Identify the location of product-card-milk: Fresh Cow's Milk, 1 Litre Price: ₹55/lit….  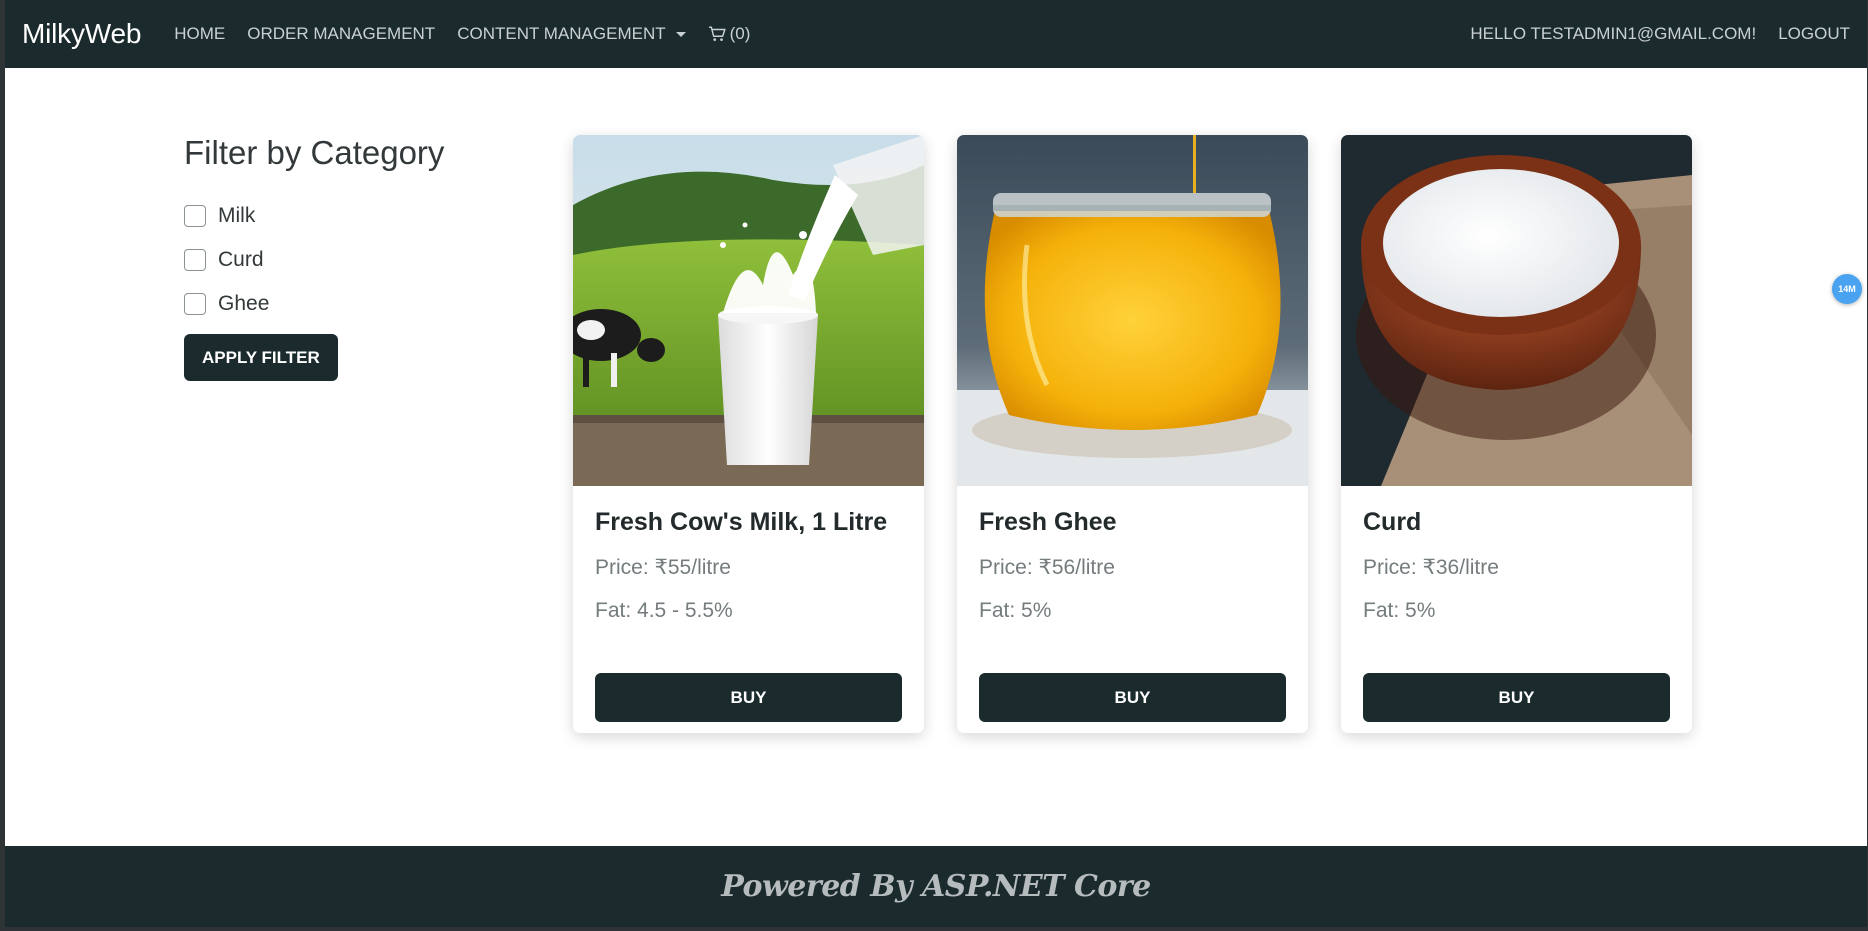
(748, 434).